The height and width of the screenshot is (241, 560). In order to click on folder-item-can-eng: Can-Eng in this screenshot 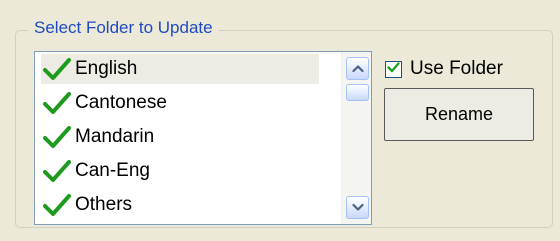, I will do `click(187, 171)`.